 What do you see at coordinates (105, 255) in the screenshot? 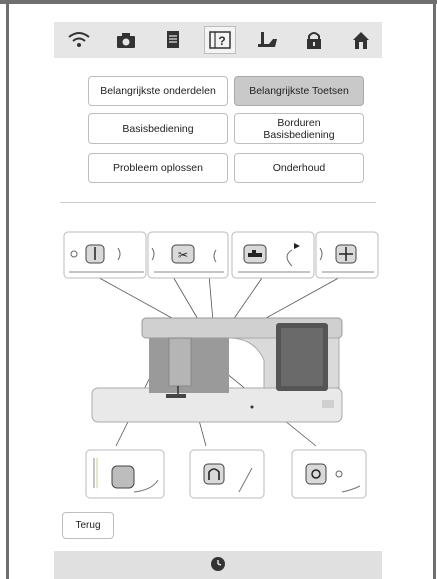
I see `callout-needle-position` at bounding box center [105, 255].